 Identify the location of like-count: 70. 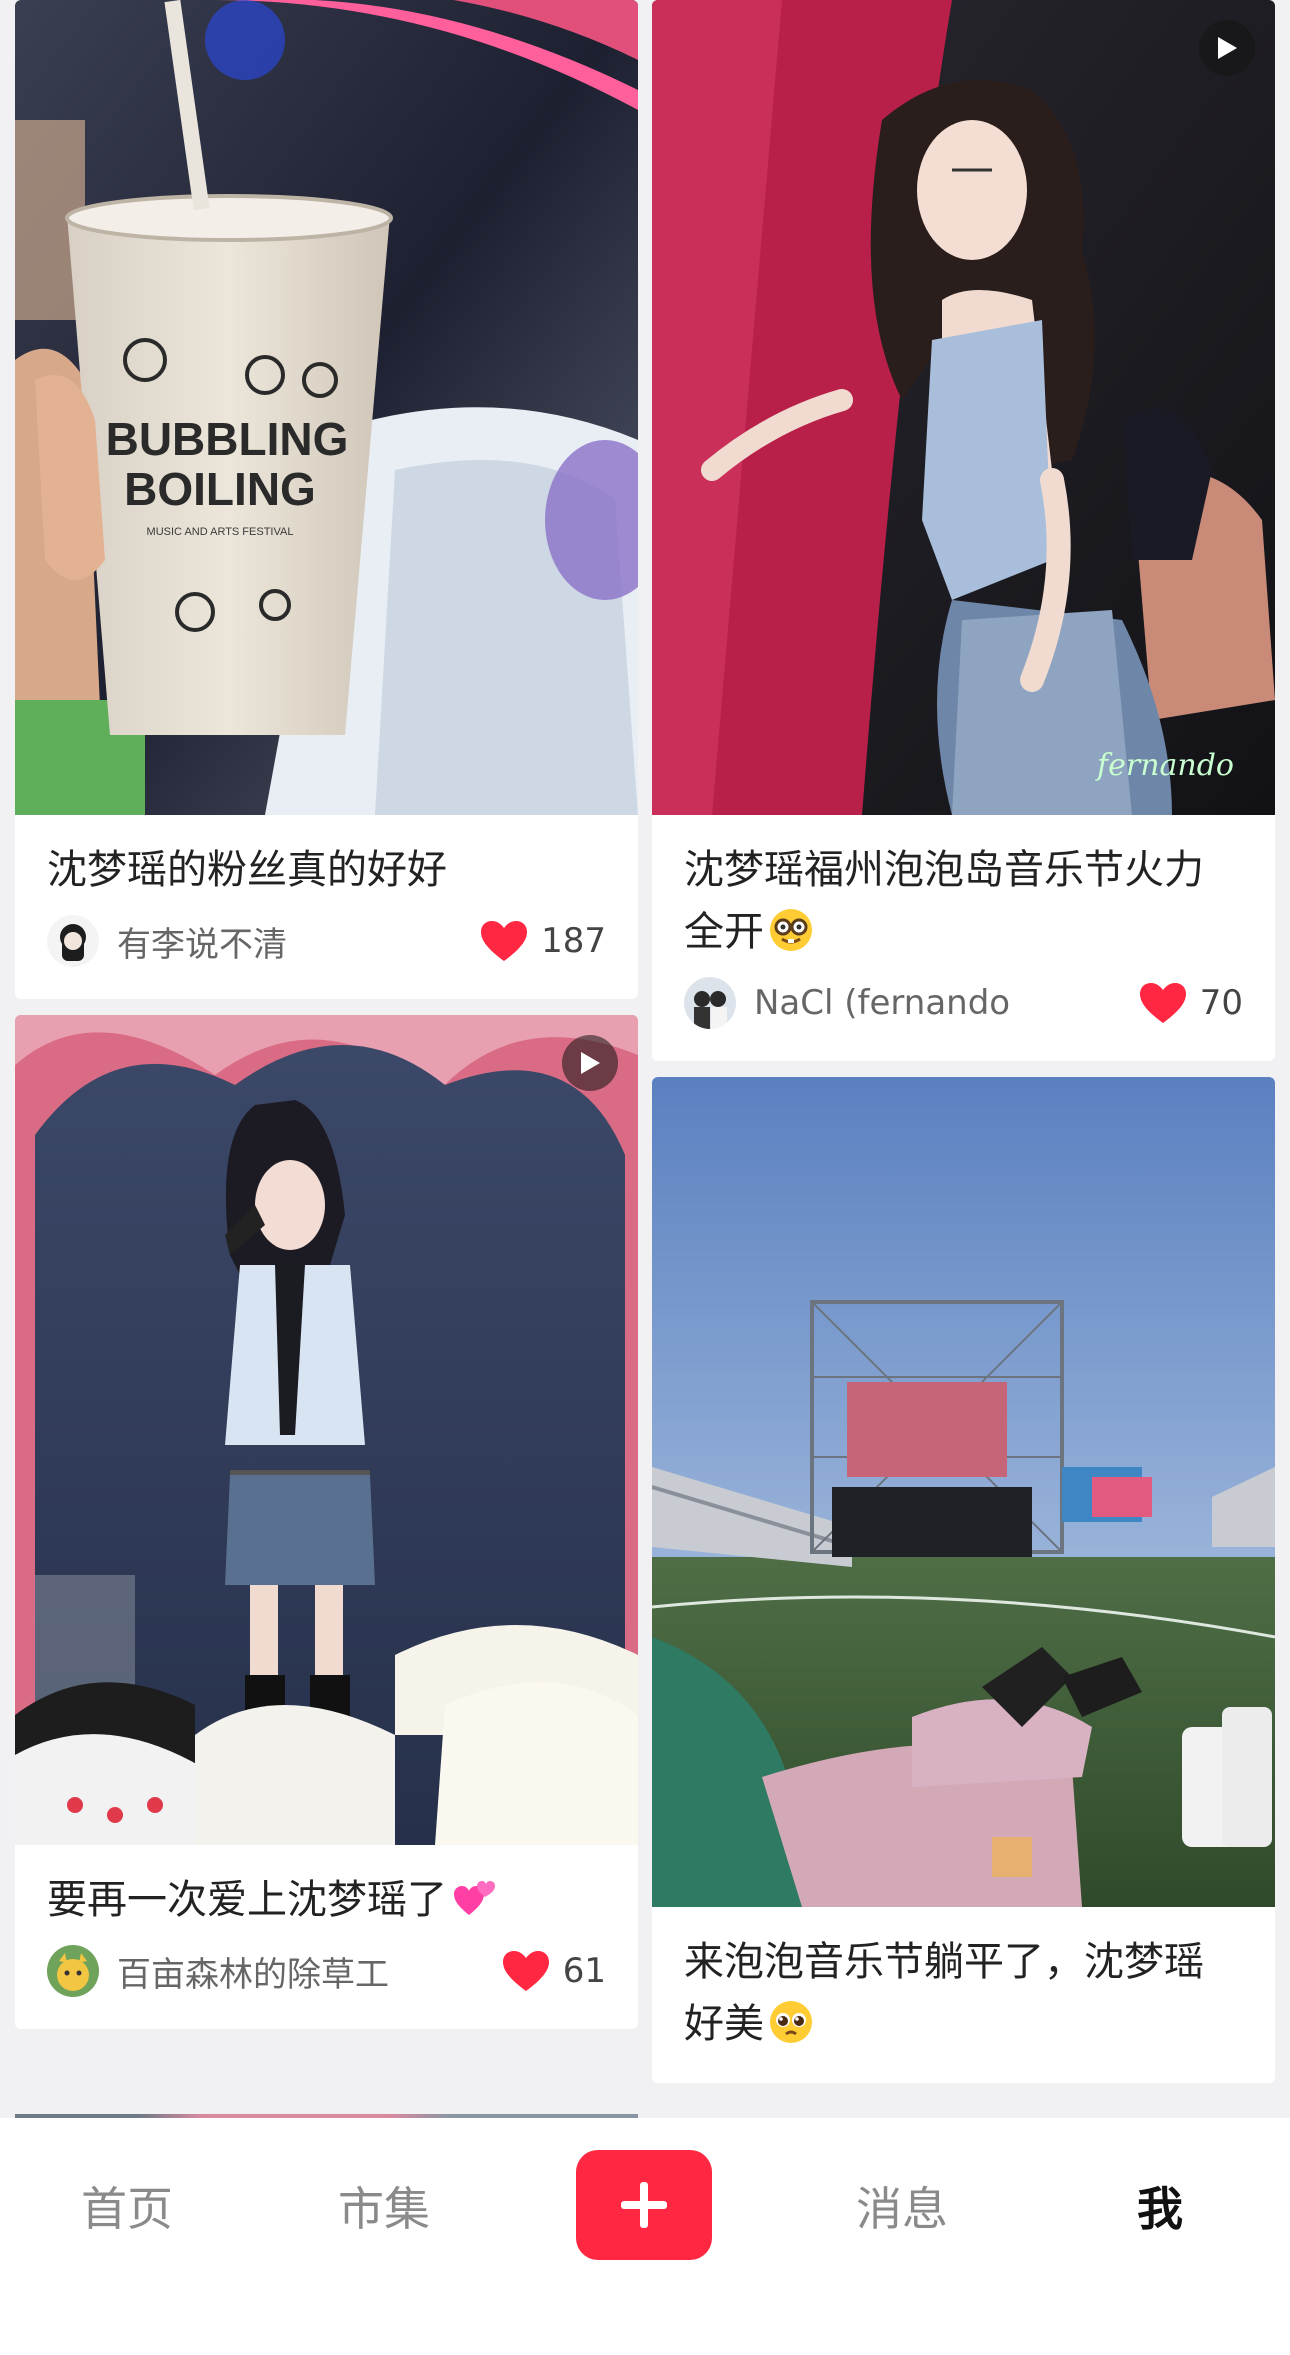
(1221, 1003).